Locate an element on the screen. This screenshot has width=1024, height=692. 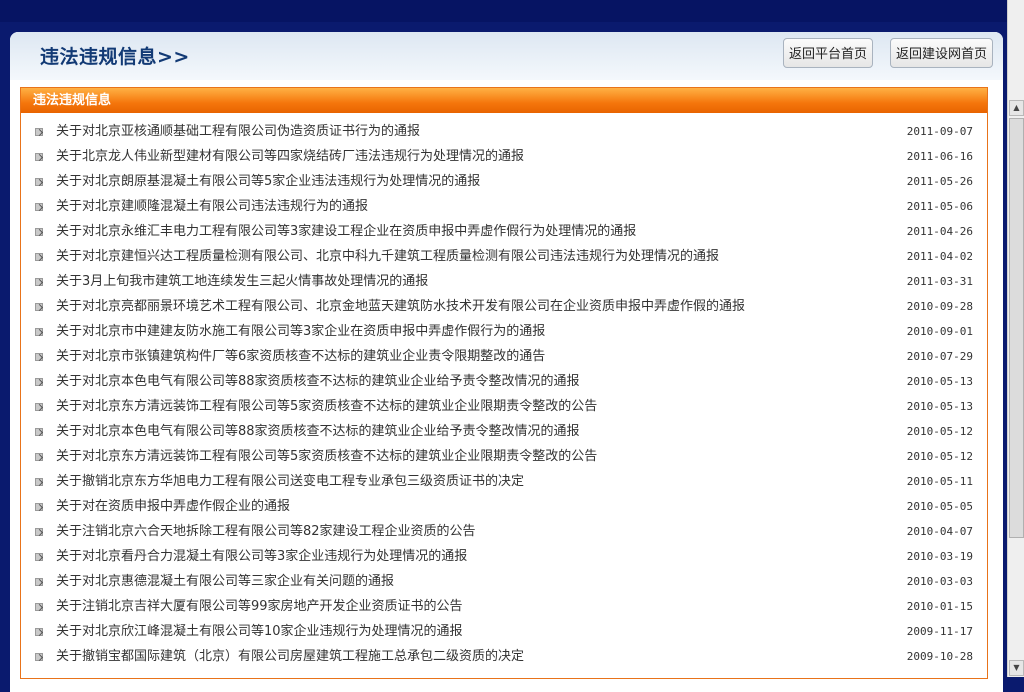
scrollbar-thumb is located at coordinates (1016, 328).